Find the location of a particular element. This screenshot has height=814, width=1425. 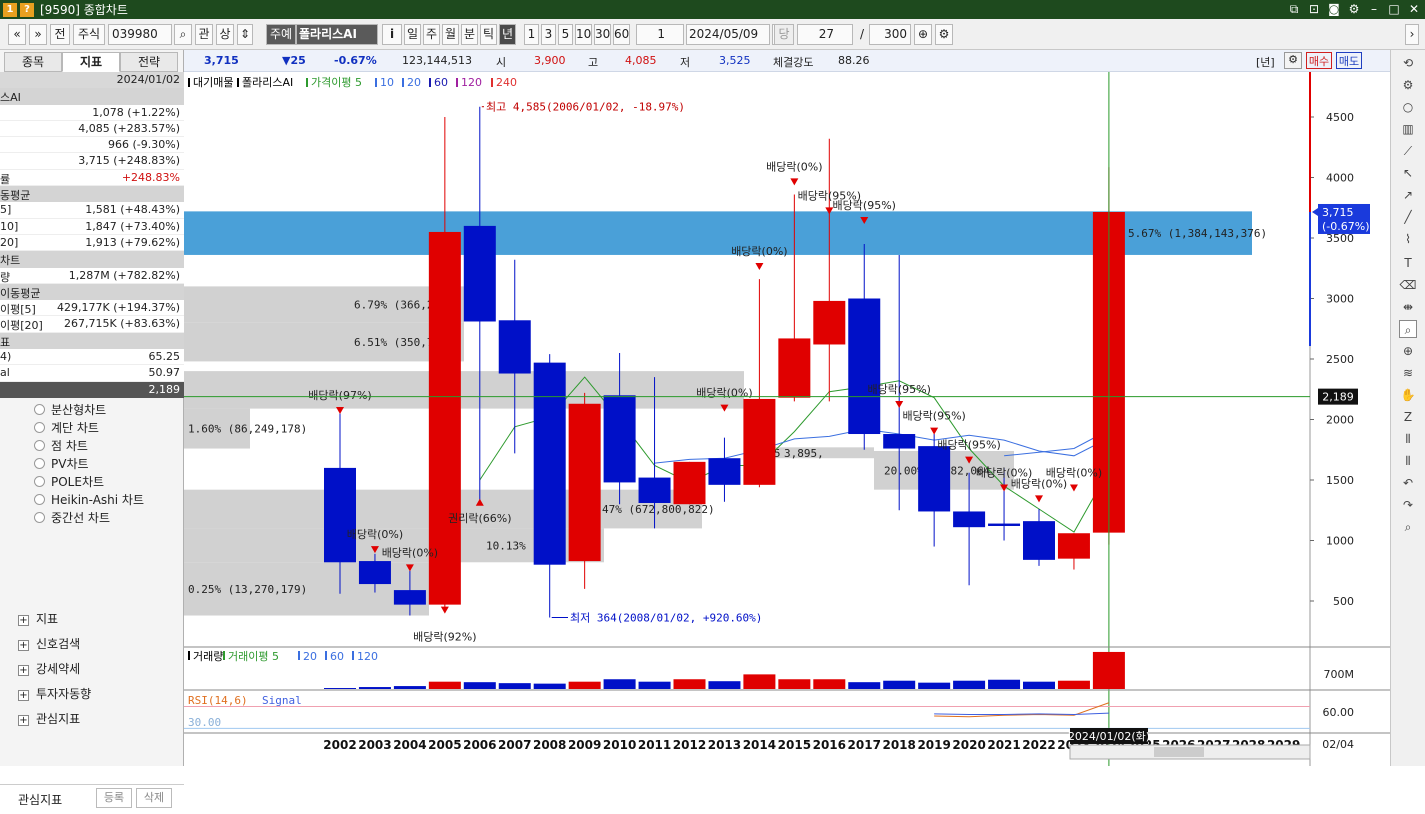

bars-tool-icon: ⦀ is located at coordinates (1408, 461).